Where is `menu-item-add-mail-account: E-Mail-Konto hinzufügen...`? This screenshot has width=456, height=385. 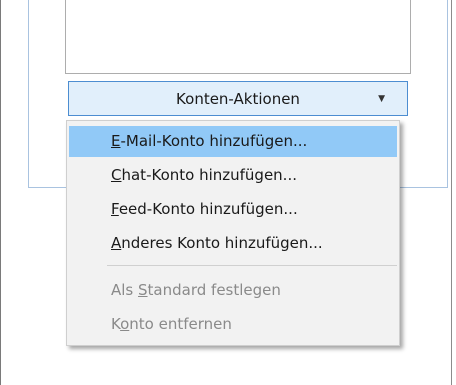 menu-item-add-mail-account: E-Mail-Konto hinzufügen... is located at coordinates (233, 141).